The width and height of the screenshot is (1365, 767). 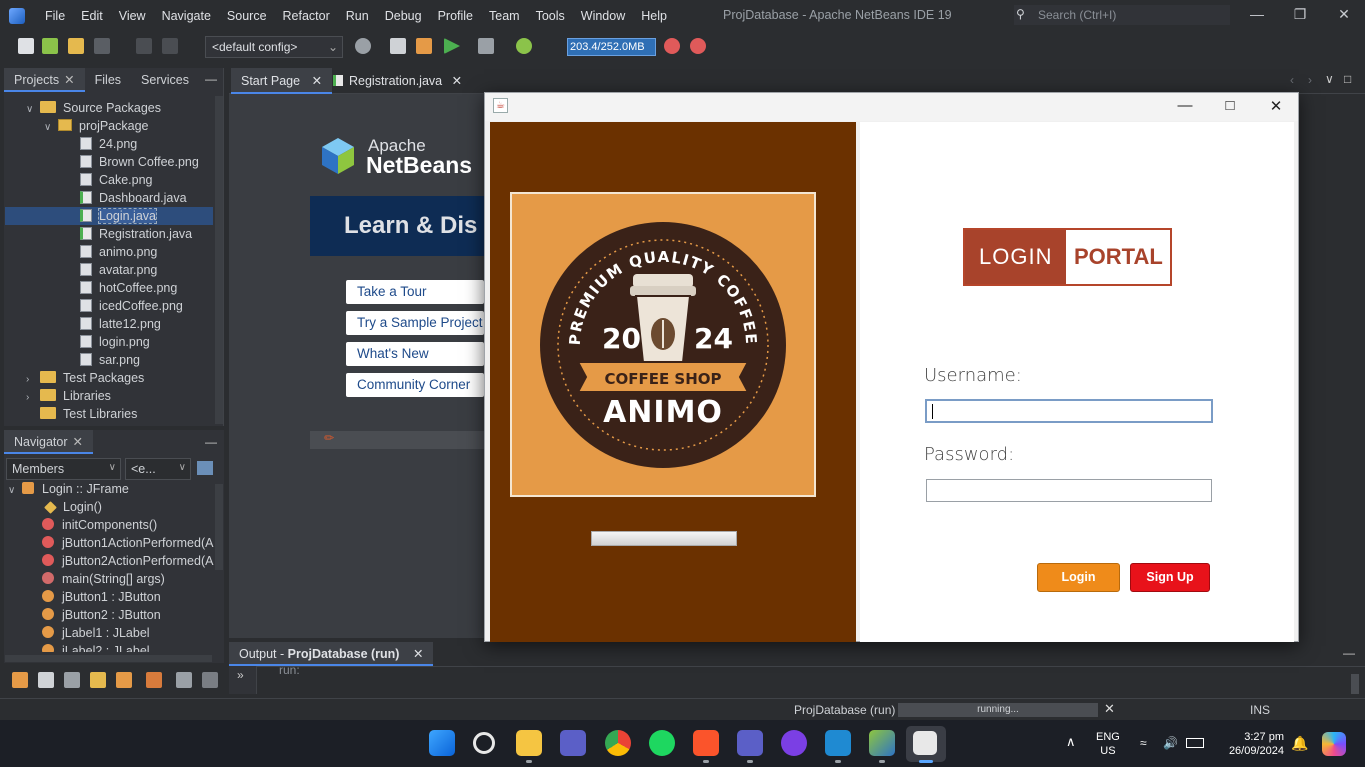 I want to click on scroll-left-icon: ‹, so click(x=1292, y=80).